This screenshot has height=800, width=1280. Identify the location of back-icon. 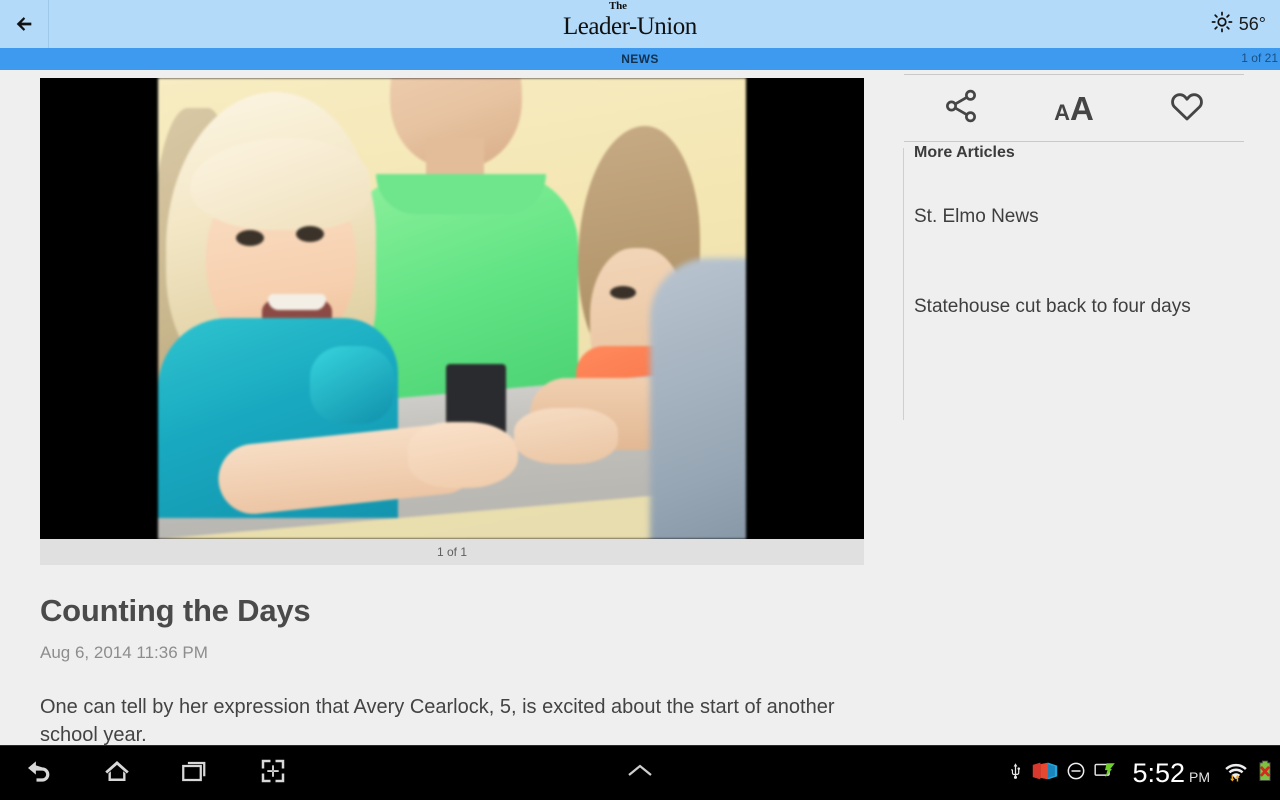
(39, 773).